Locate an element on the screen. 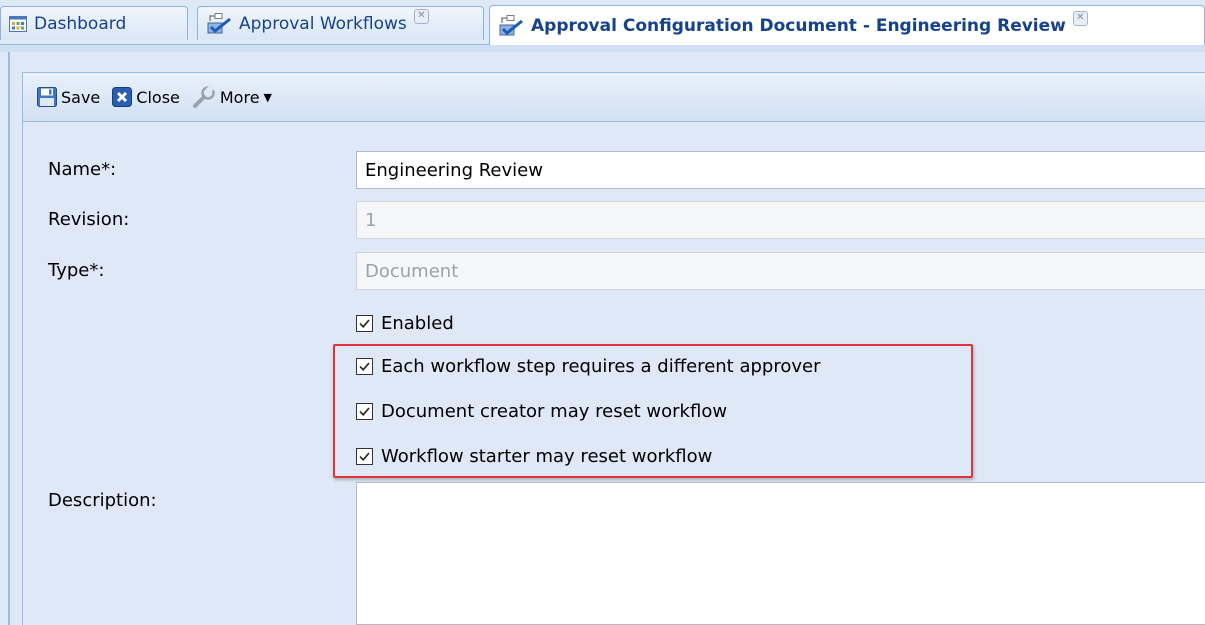 The width and height of the screenshot is (1205, 625). tab-label: Dashboard is located at coordinates (80, 23).